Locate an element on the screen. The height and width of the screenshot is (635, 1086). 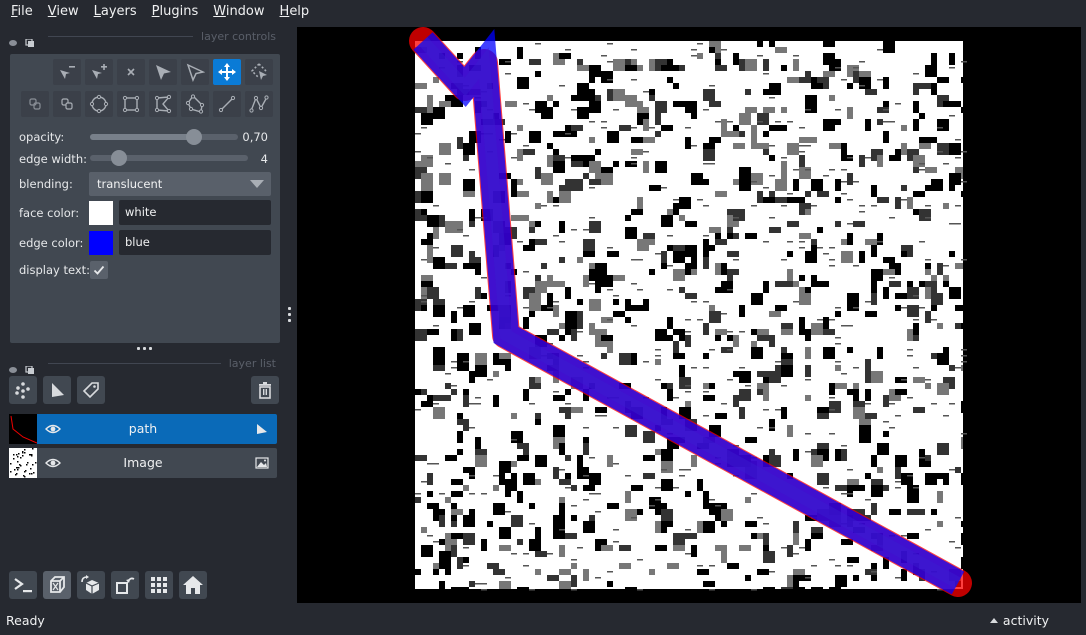
dock-splitter-handle is located at coordinates (289, 314).